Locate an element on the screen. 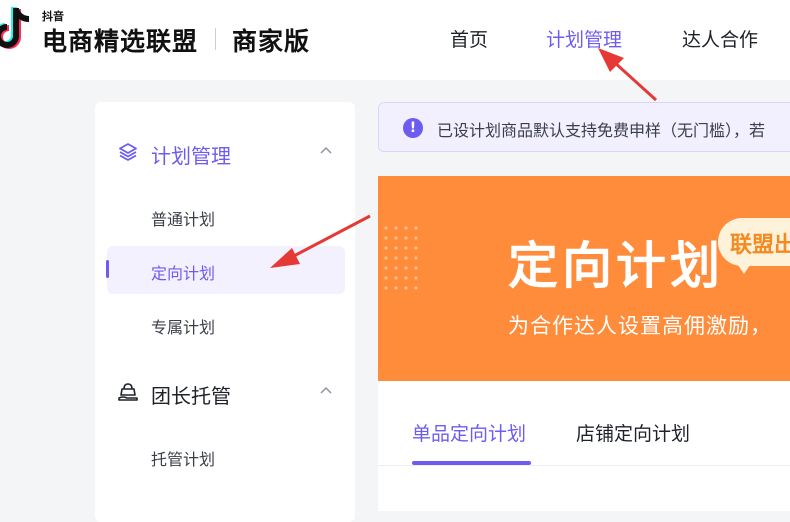 This screenshot has height=522, width=790. brand-edition: 商家版 is located at coordinates (271, 41).